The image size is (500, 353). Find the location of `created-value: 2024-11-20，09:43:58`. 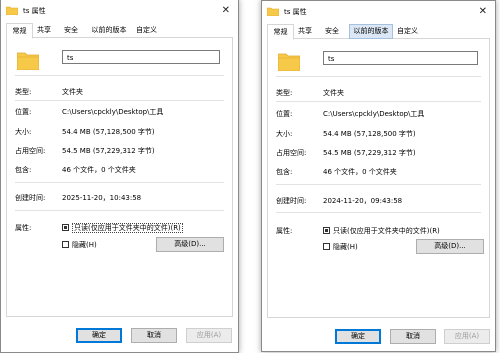

created-value: 2024-11-20，09:43:58 is located at coordinates (363, 201).